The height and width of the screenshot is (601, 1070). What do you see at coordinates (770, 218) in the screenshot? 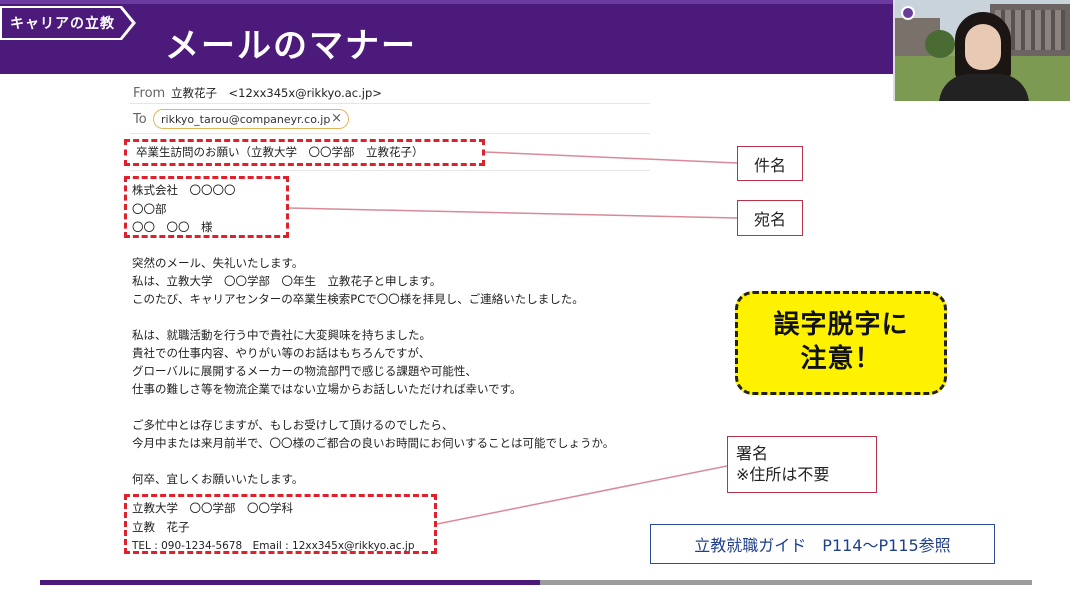
I see `callout-address: 宛名` at bounding box center [770, 218].